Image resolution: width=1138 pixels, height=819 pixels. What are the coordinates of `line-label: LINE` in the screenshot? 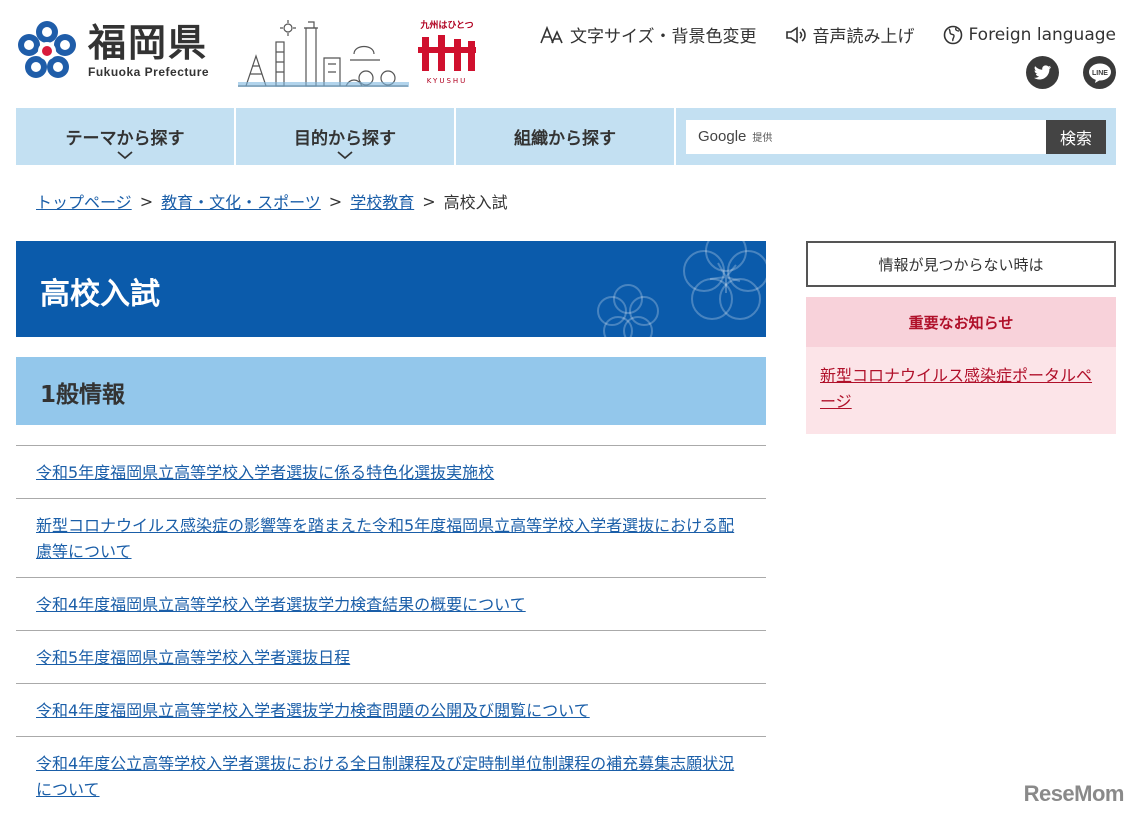 It's located at (1100, 73).